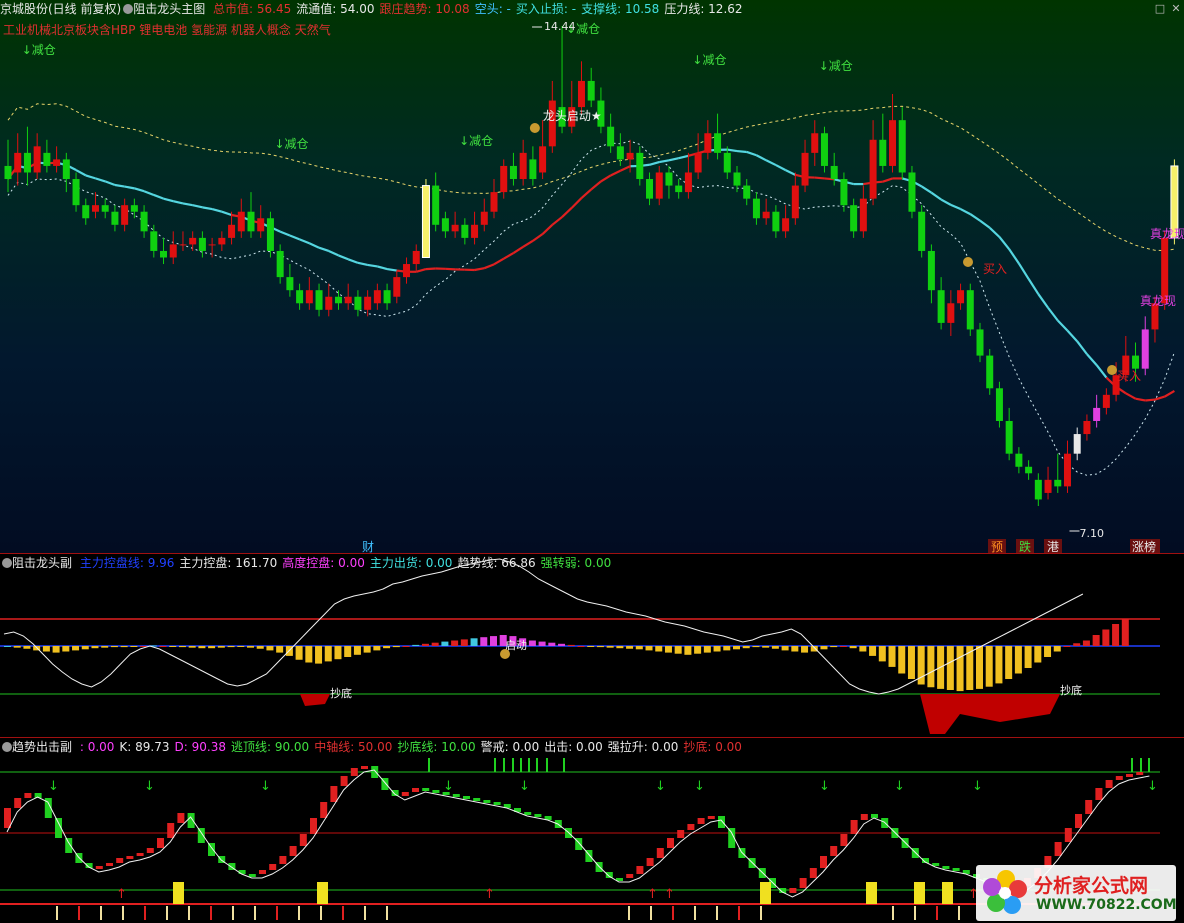  I want to click on main-field-2: 跟庄趋势: 10.08, so click(424, 9).